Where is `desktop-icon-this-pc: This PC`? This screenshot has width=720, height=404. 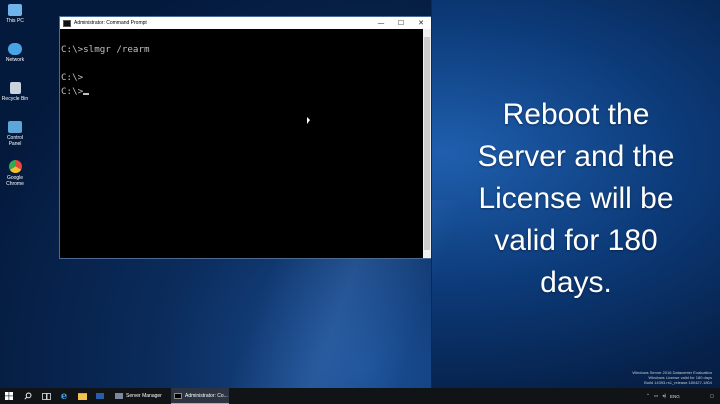 desktop-icon-this-pc: This PC is located at coordinates (15, 14).